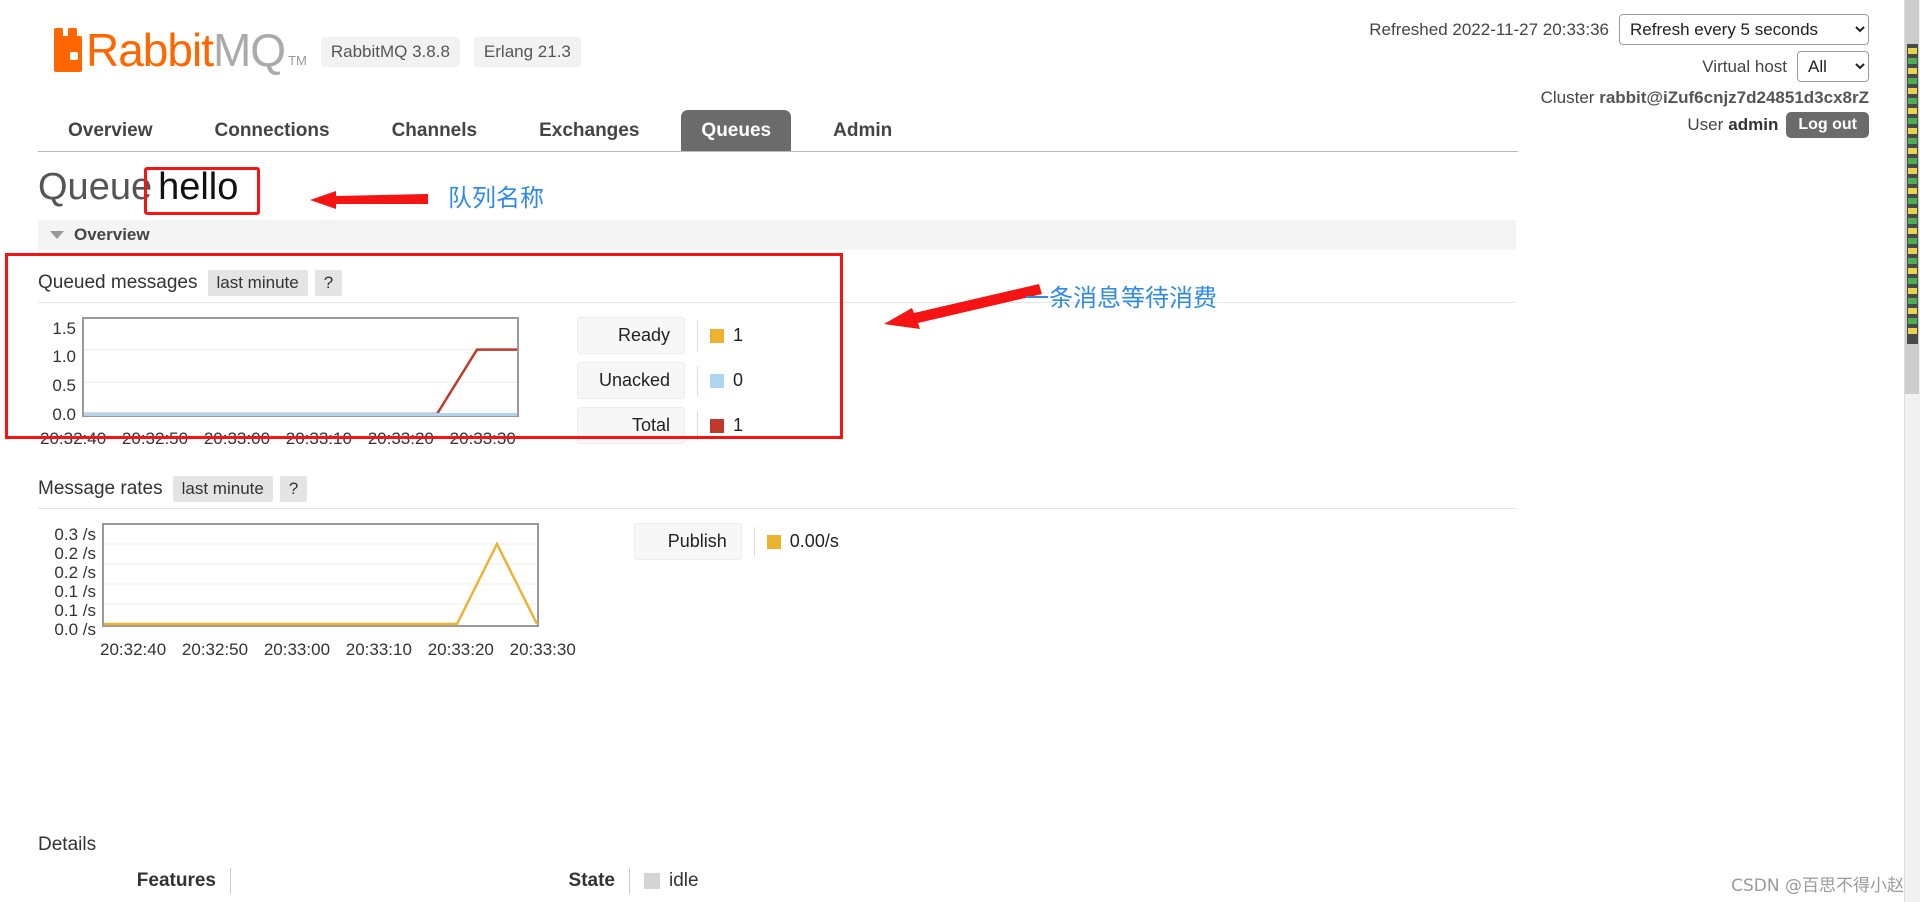  What do you see at coordinates (64, 414) in the screenshot?
I see `y-tick: 0.0` at bounding box center [64, 414].